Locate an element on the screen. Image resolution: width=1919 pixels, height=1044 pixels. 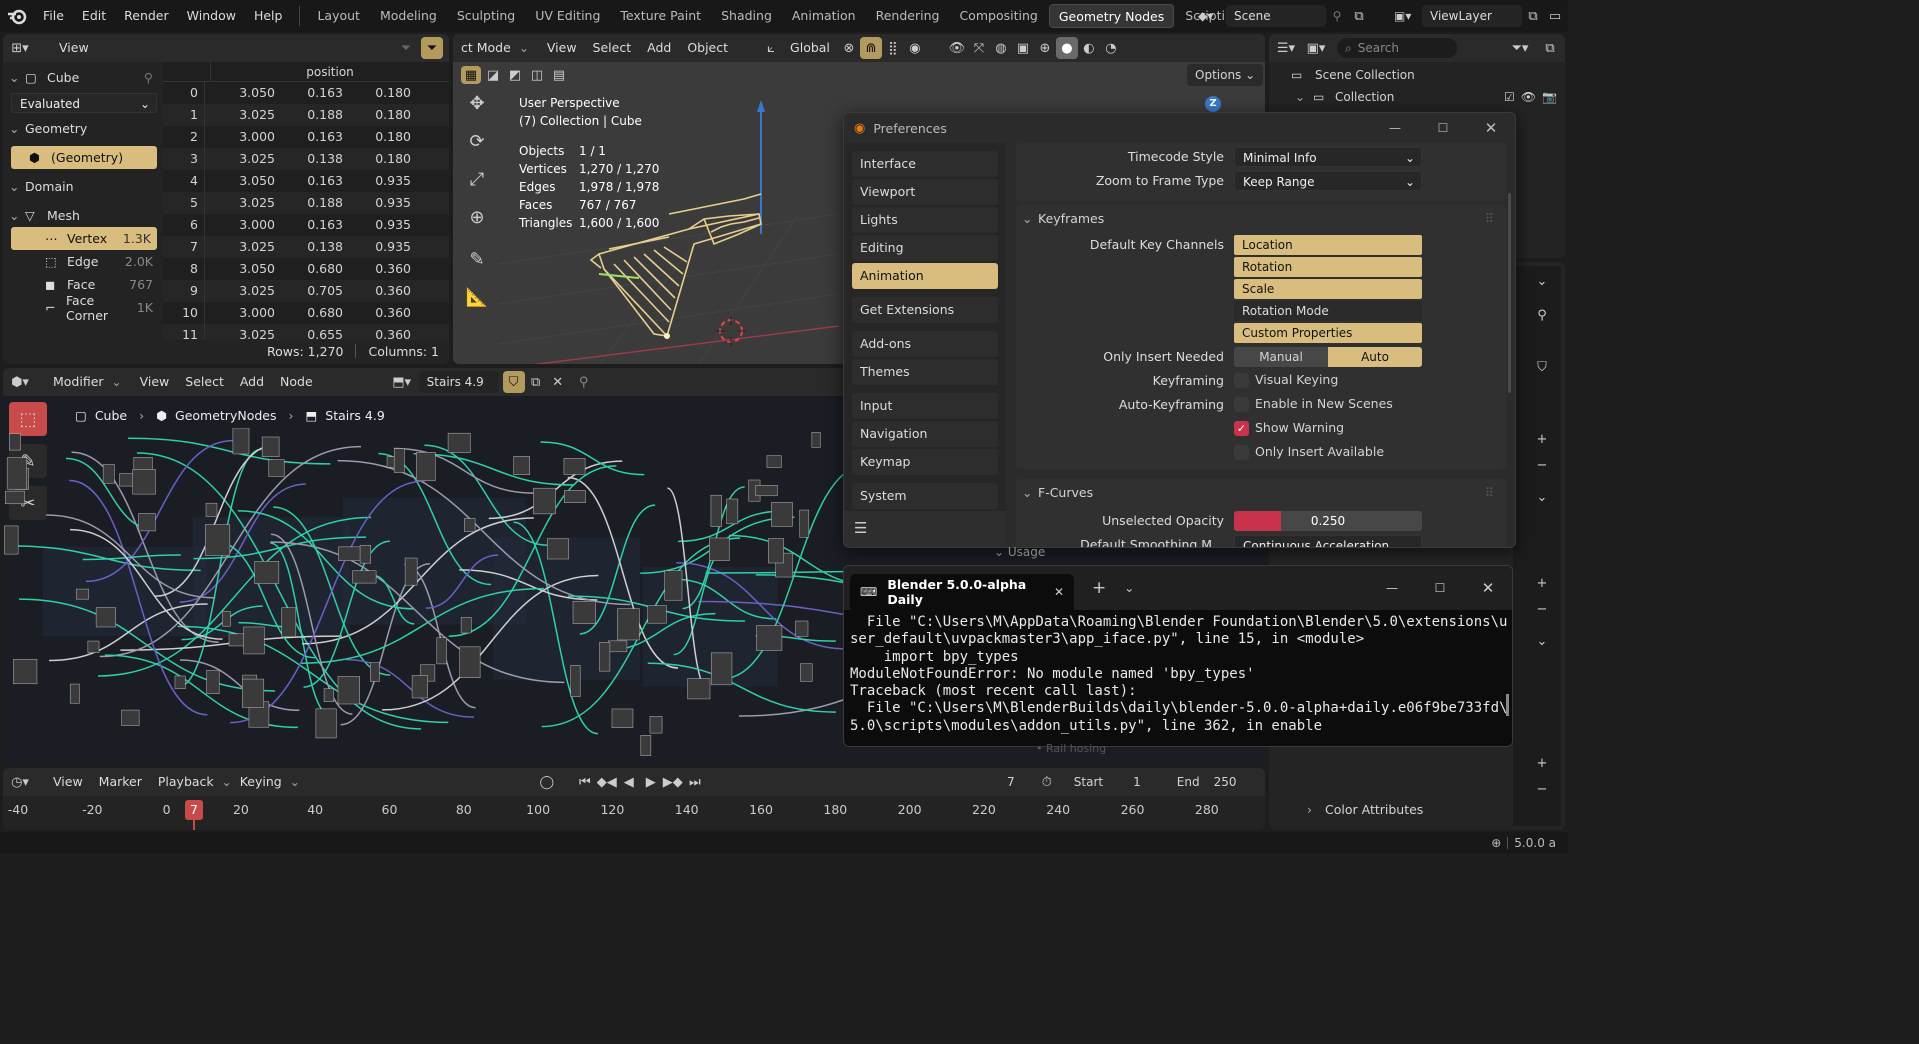
keyframes-header: ⌄ Keyframes ⠿ is located at coordinates (1261, 218).